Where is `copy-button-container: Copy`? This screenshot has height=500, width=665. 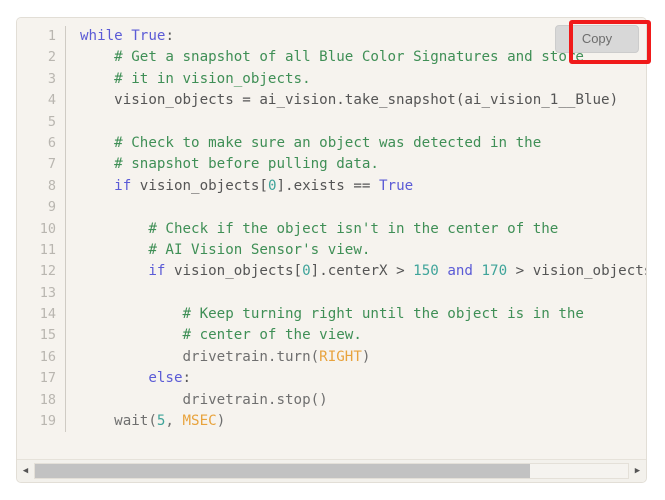 copy-button-container: Copy is located at coordinates (597, 39).